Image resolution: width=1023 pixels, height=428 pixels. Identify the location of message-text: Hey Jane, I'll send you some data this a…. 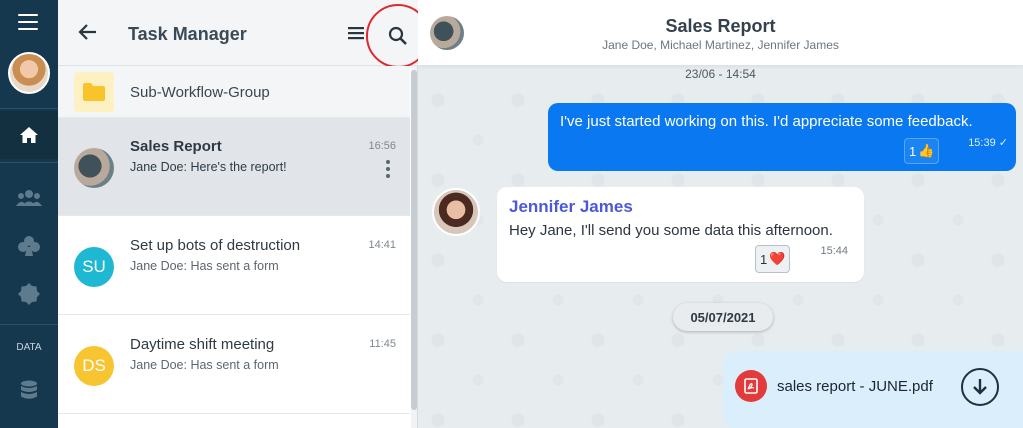
(671, 230).